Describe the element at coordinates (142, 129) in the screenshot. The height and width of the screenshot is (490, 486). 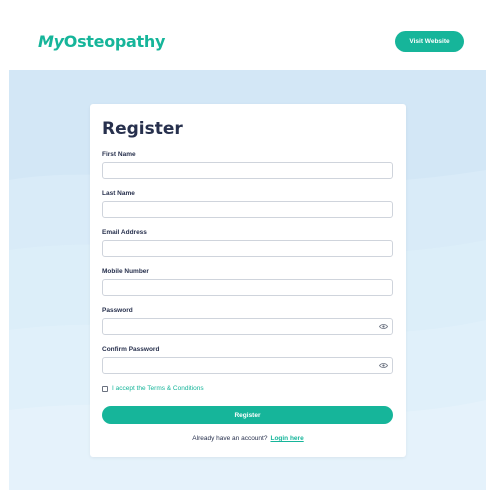
I see `page-title: Register` at that location.